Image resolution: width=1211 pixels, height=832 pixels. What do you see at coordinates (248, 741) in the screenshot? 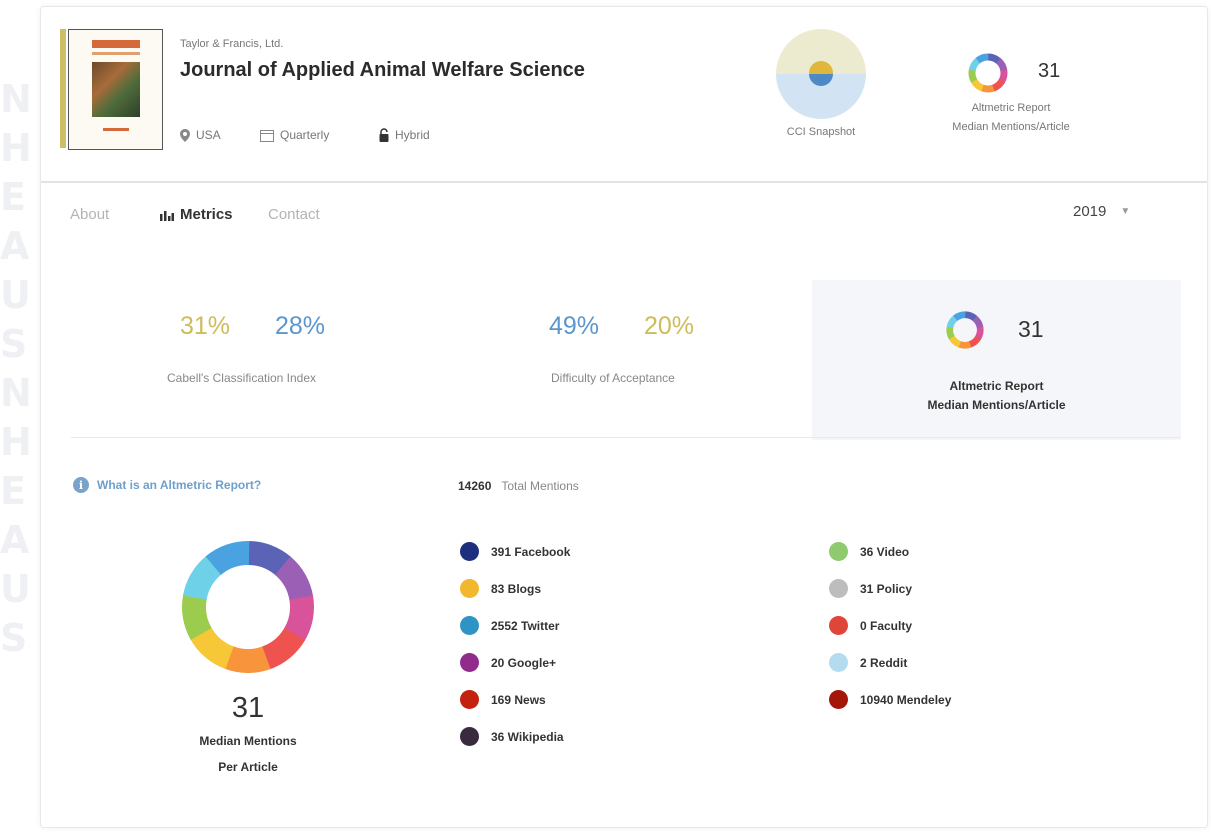
I see `median-mentions-label: Median Mentions` at bounding box center [248, 741].